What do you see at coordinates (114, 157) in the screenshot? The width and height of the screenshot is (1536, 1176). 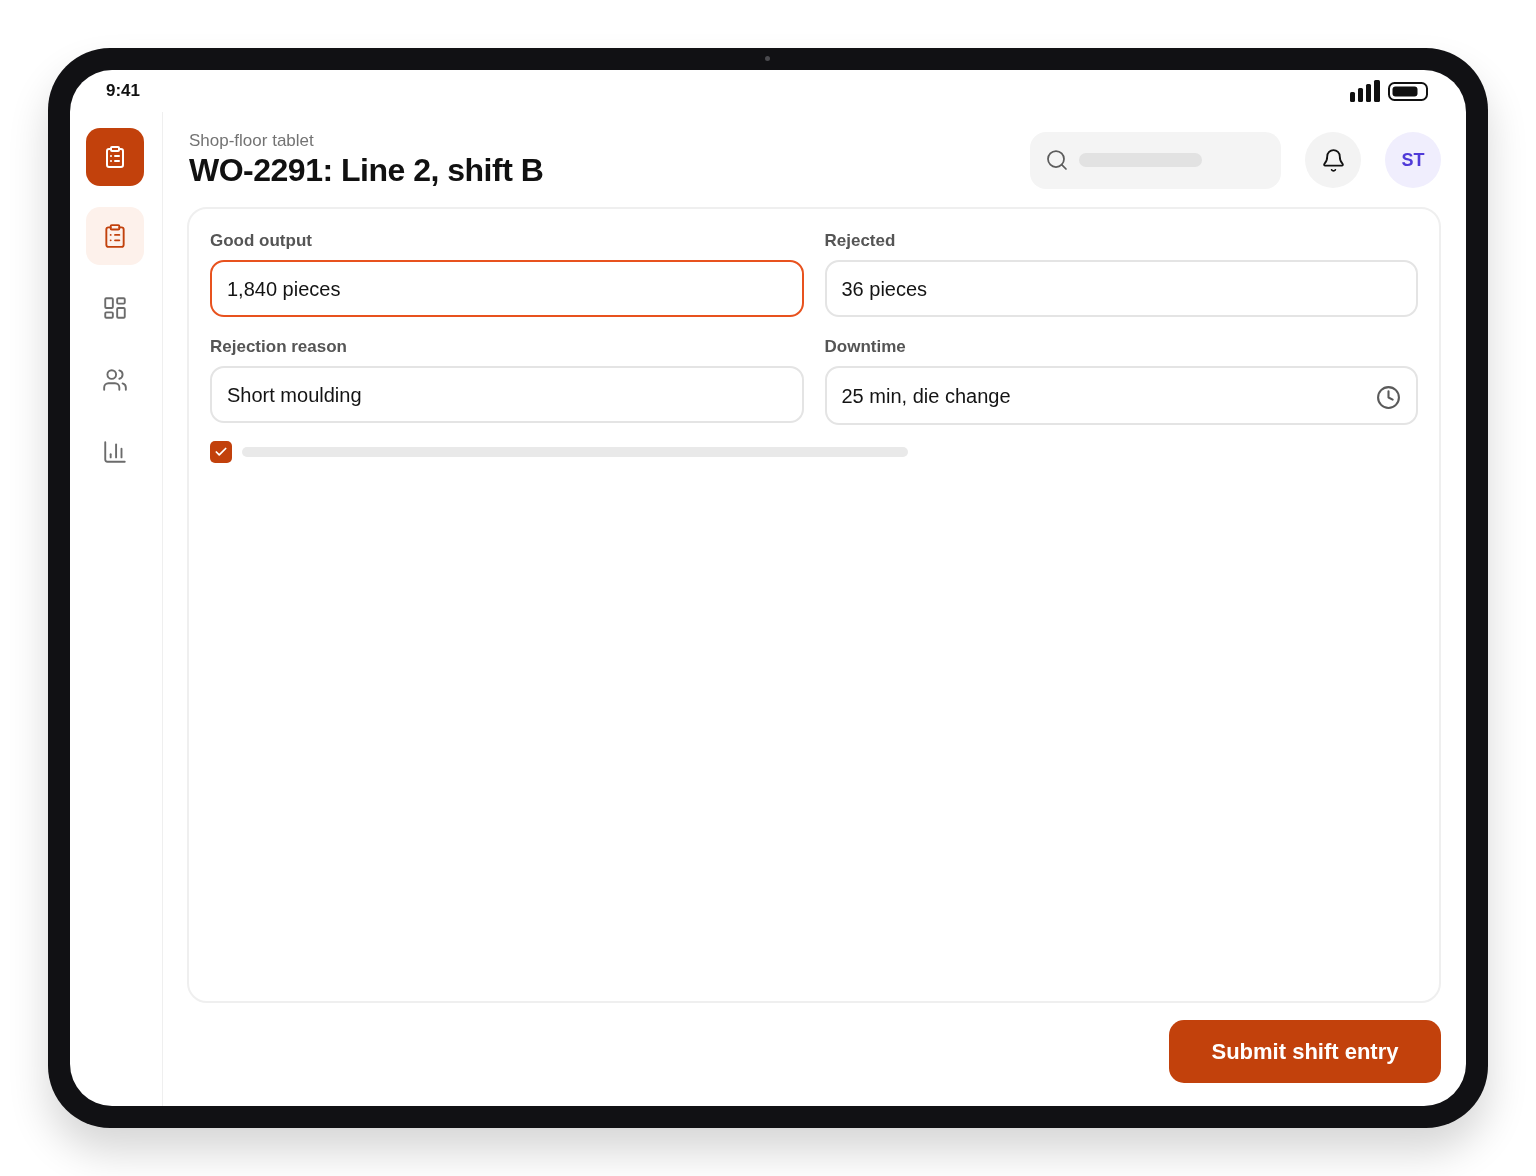 I see `app-logo-button` at bounding box center [114, 157].